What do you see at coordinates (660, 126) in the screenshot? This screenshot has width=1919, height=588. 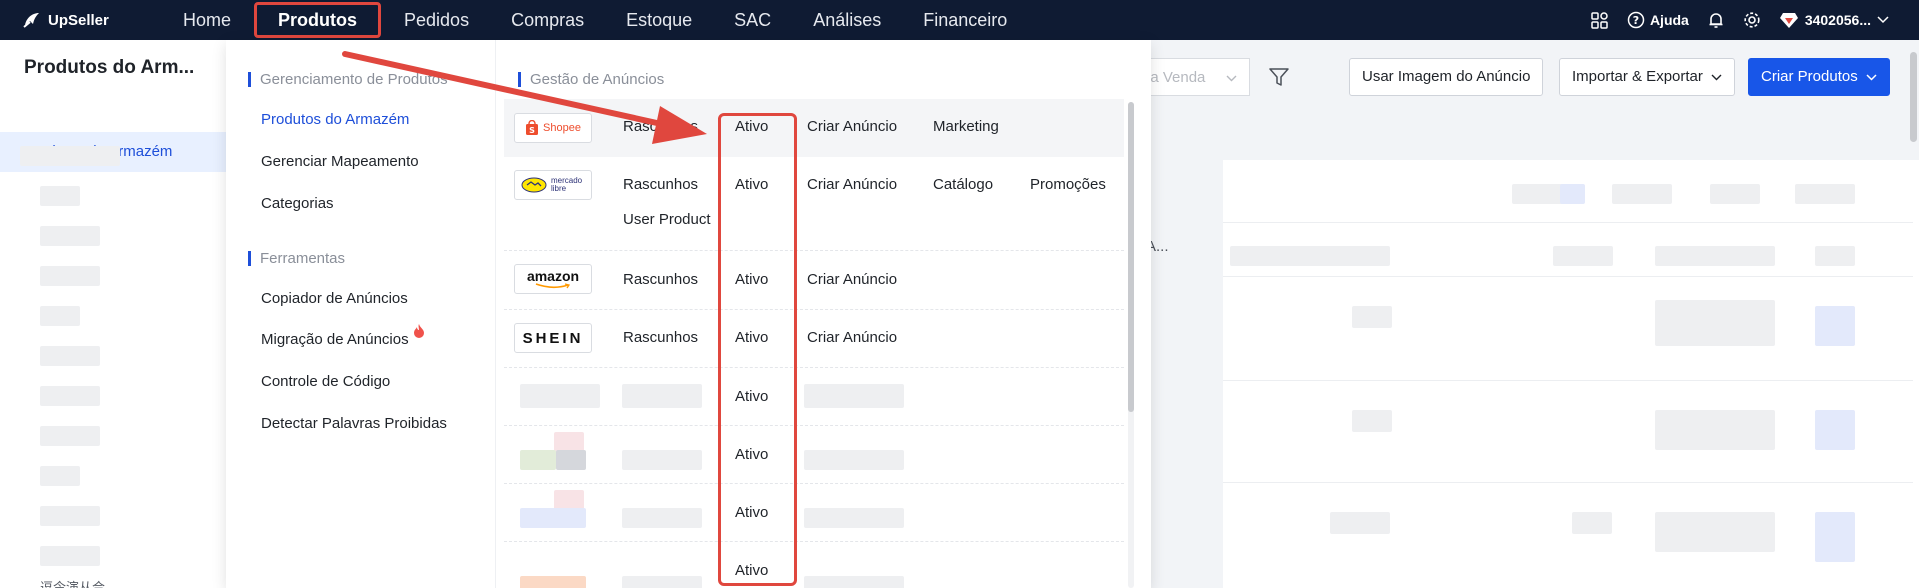 I see `link-shopee-rascunhos: Rascunhos` at bounding box center [660, 126].